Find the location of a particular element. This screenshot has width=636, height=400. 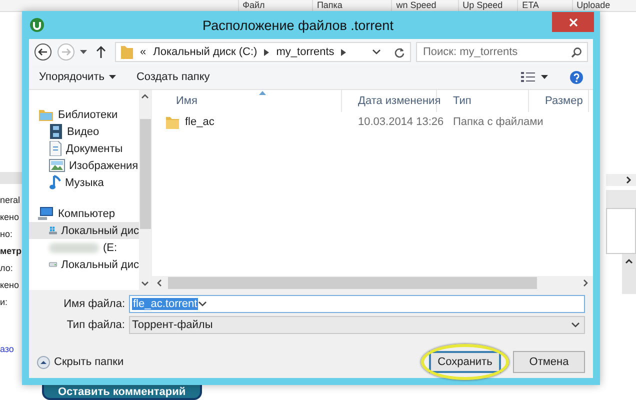

sidebar-item: Библиотеки is located at coordinates (84, 114).